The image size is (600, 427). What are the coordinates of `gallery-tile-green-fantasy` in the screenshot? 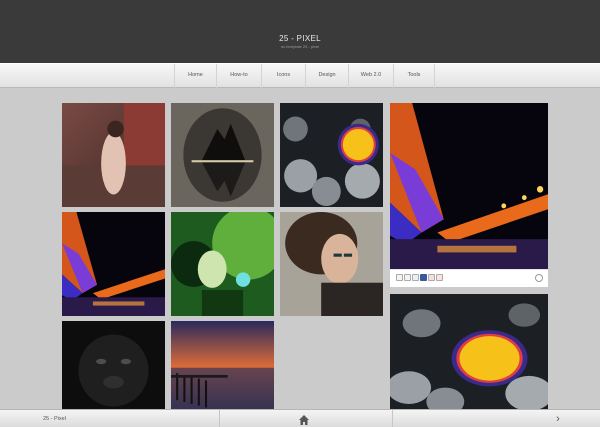 It's located at (222, 264).